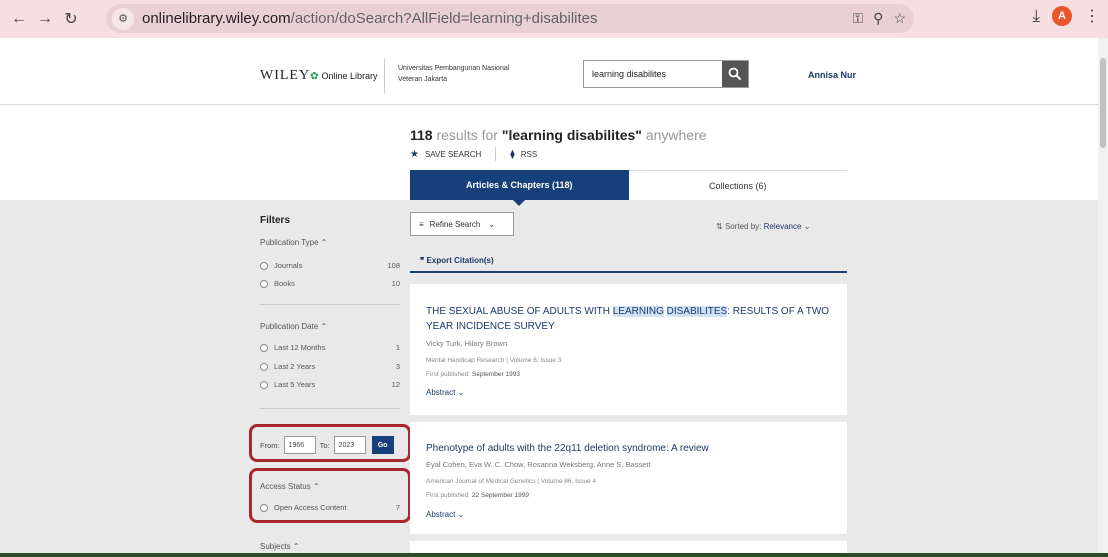 This screenshot has height=557, width=1108. I want to click on download-icon: ⤓, so click(1036, 16).